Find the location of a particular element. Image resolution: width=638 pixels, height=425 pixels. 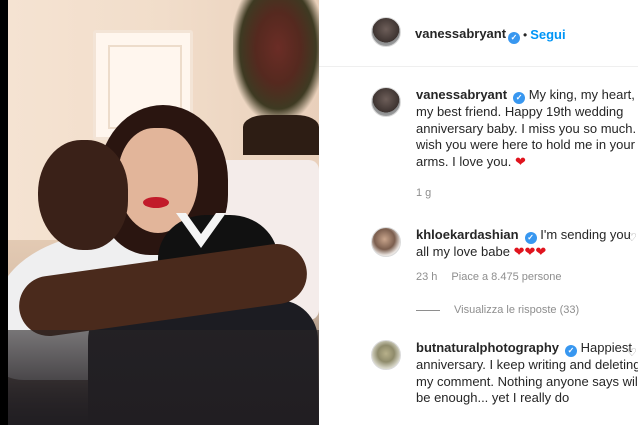

khloe-meta: 23 h Piace a 8.475 persone is located at coordinates (496, 277).